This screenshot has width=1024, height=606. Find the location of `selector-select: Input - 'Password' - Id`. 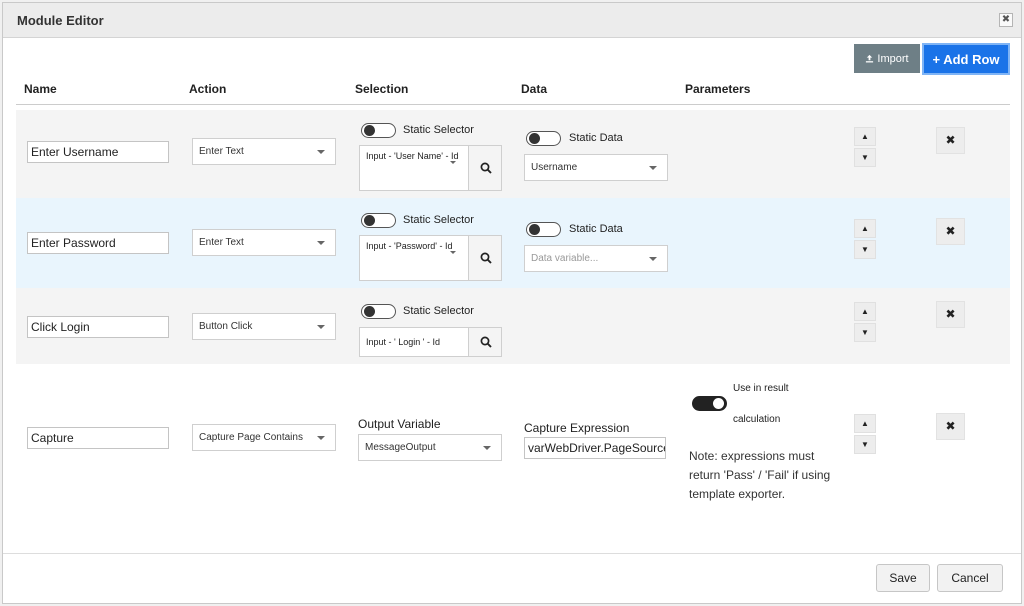

selector-select: Input - 'Password' - Id is located at coordinates (414, 258).